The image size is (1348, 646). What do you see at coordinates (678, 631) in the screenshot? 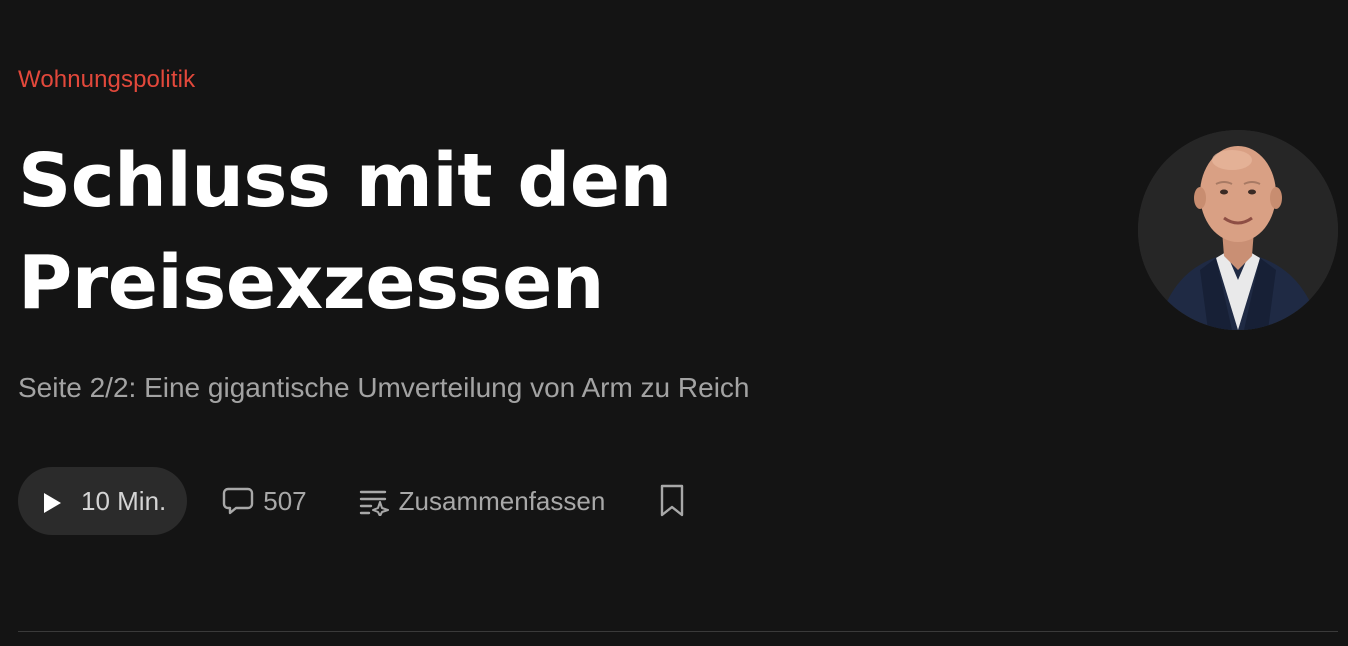
I see `section-divider` at bounding box center [678, 631].